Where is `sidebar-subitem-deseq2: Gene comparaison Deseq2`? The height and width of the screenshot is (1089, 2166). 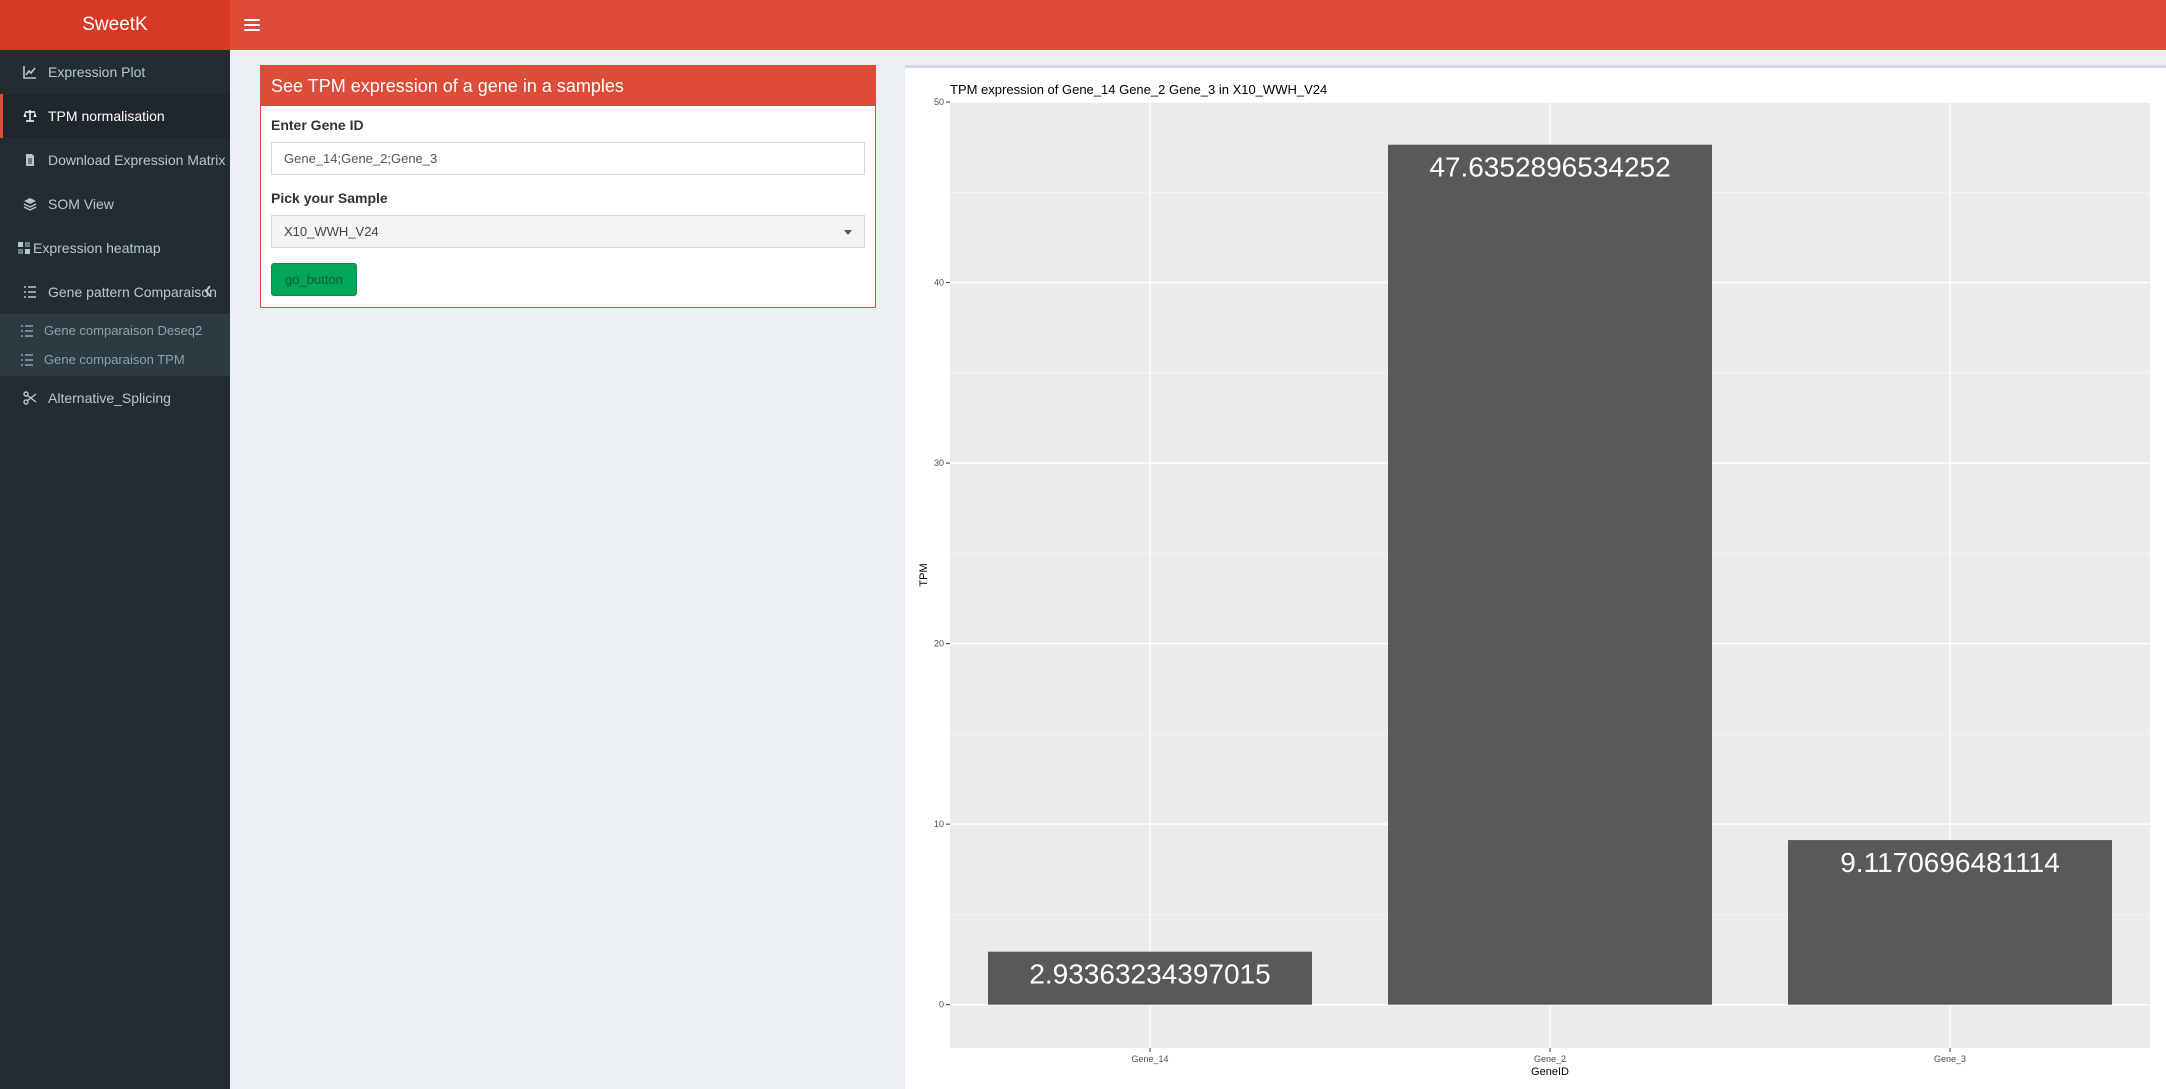 sidebar-subitem-deseq2: Gene comparaison Deseq2 is located at coordinates (115, 330).